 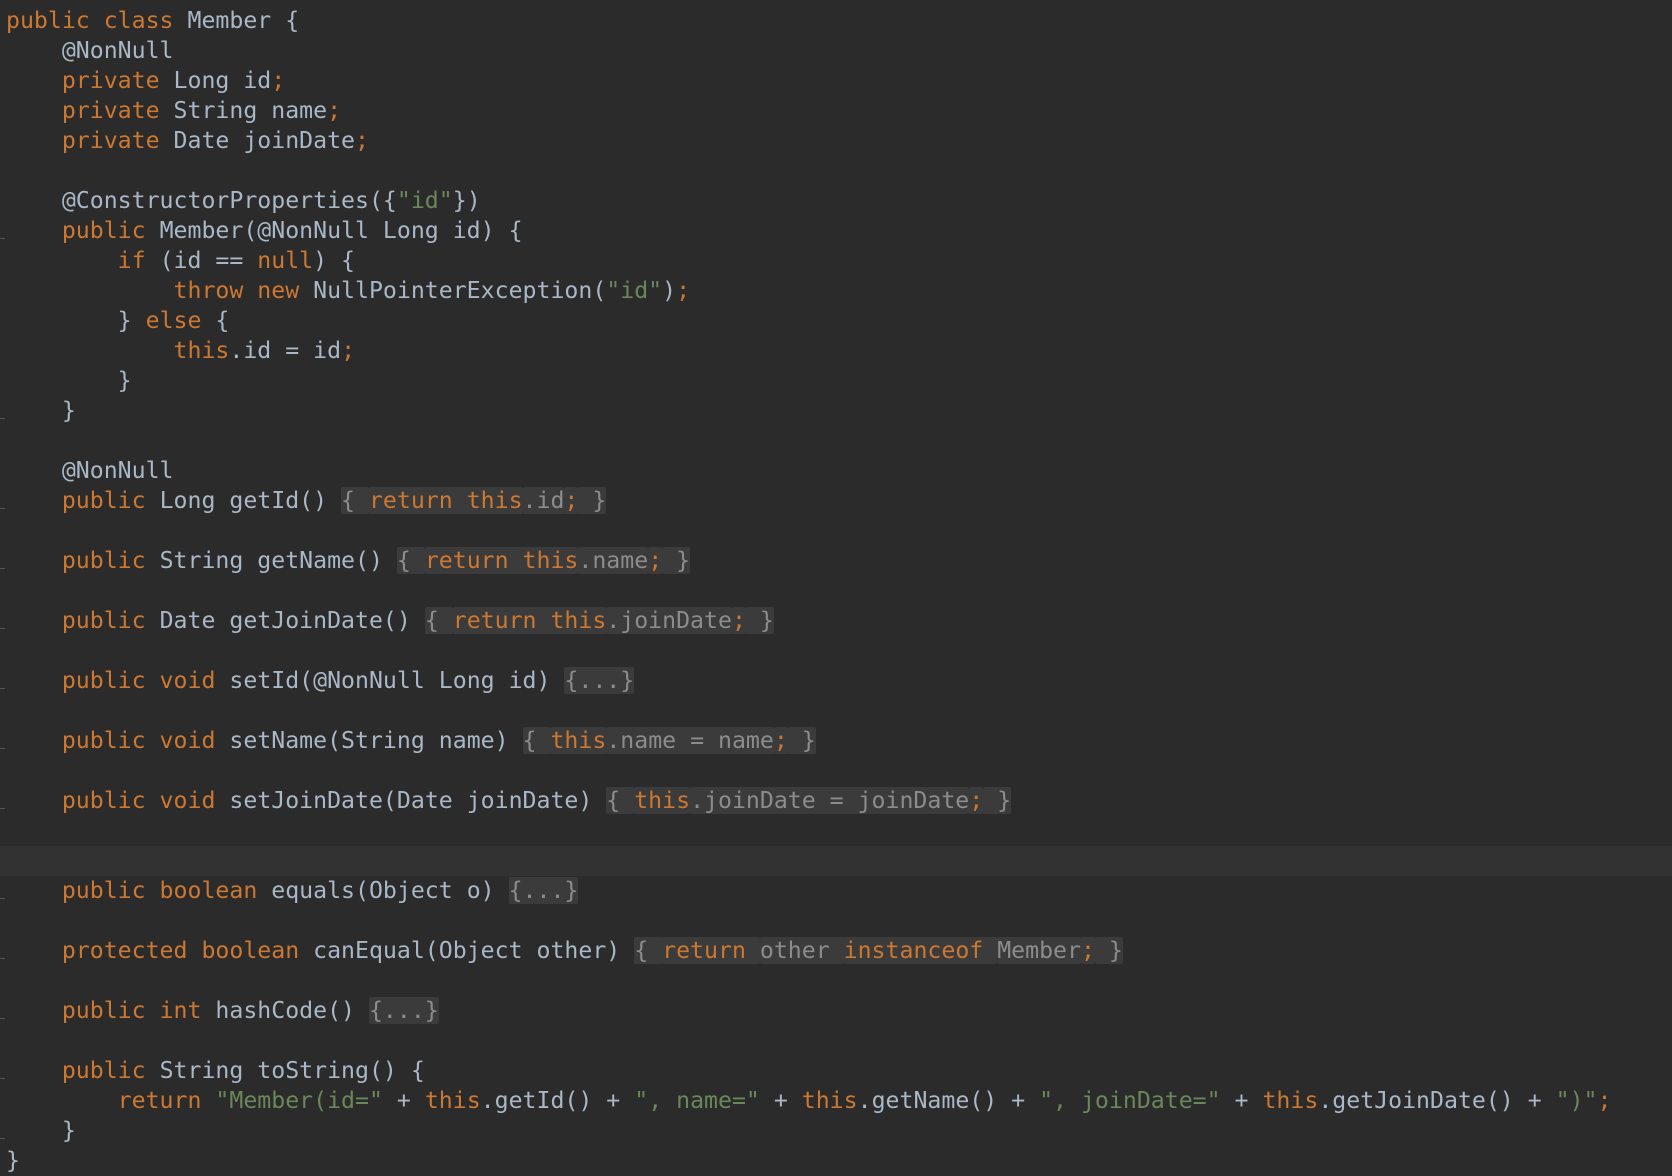 I want to click on code-line: throw new NullPointerException("id");, so click(x=836, y=291).